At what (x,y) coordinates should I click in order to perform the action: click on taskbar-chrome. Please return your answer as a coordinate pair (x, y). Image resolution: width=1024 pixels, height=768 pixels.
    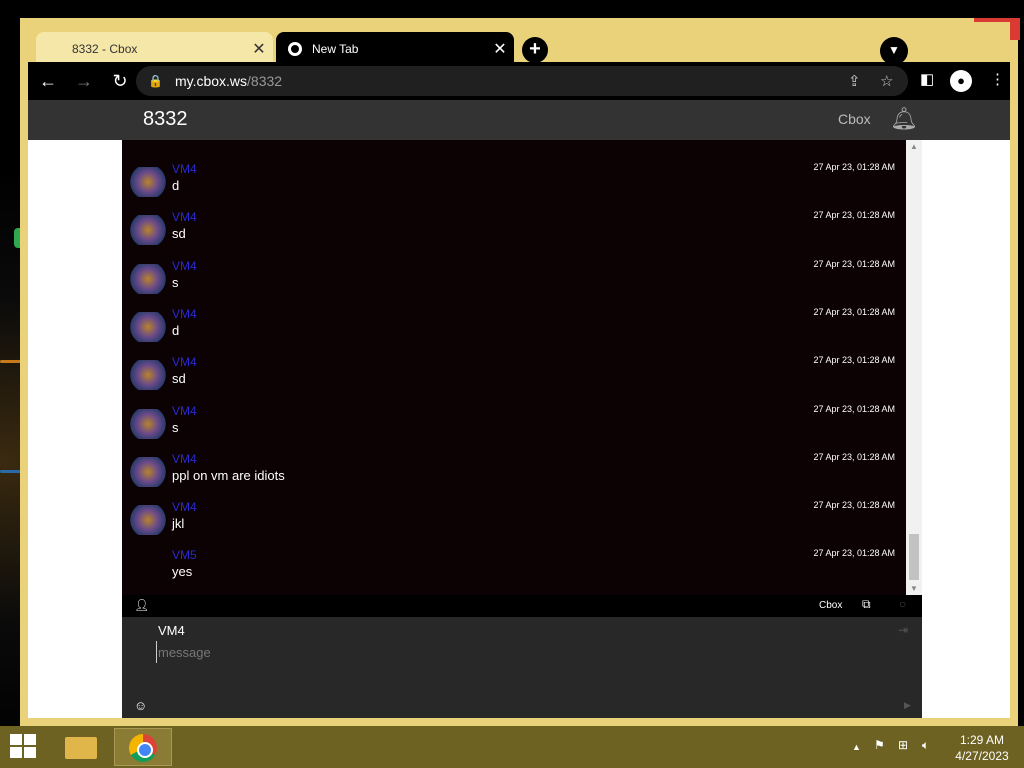
    Looking at the image, I should click on (143, 747).